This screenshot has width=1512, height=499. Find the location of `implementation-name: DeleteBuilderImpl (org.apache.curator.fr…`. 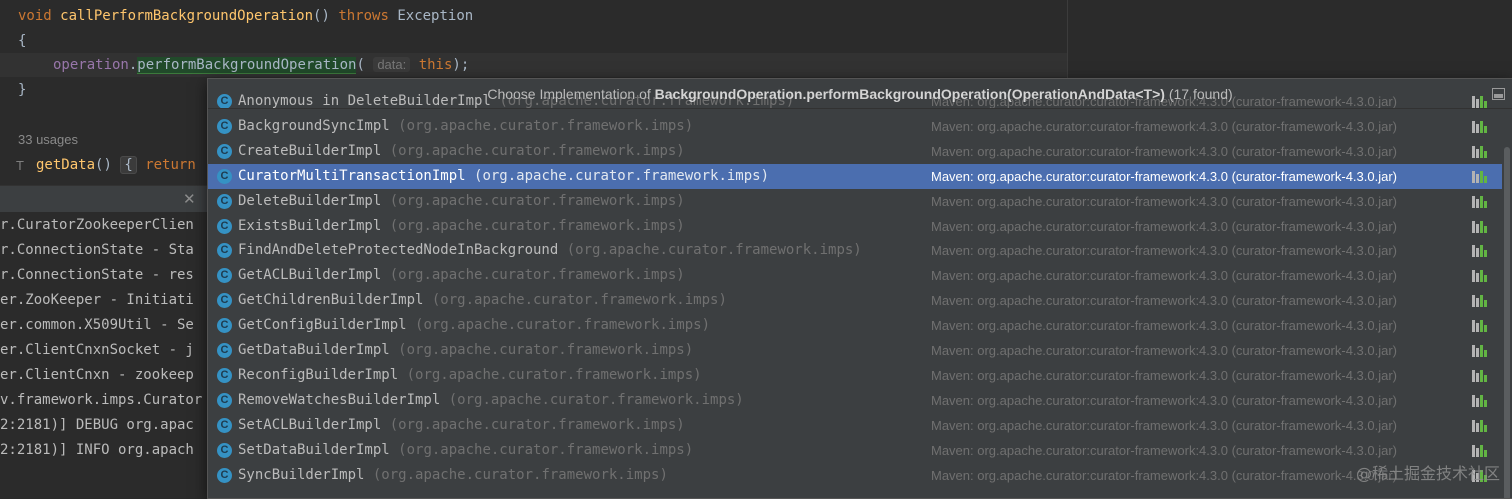

implementation-name: DeleteBuilderImpl (org.apache.curator.fr… is located at coordinates (461, 201).